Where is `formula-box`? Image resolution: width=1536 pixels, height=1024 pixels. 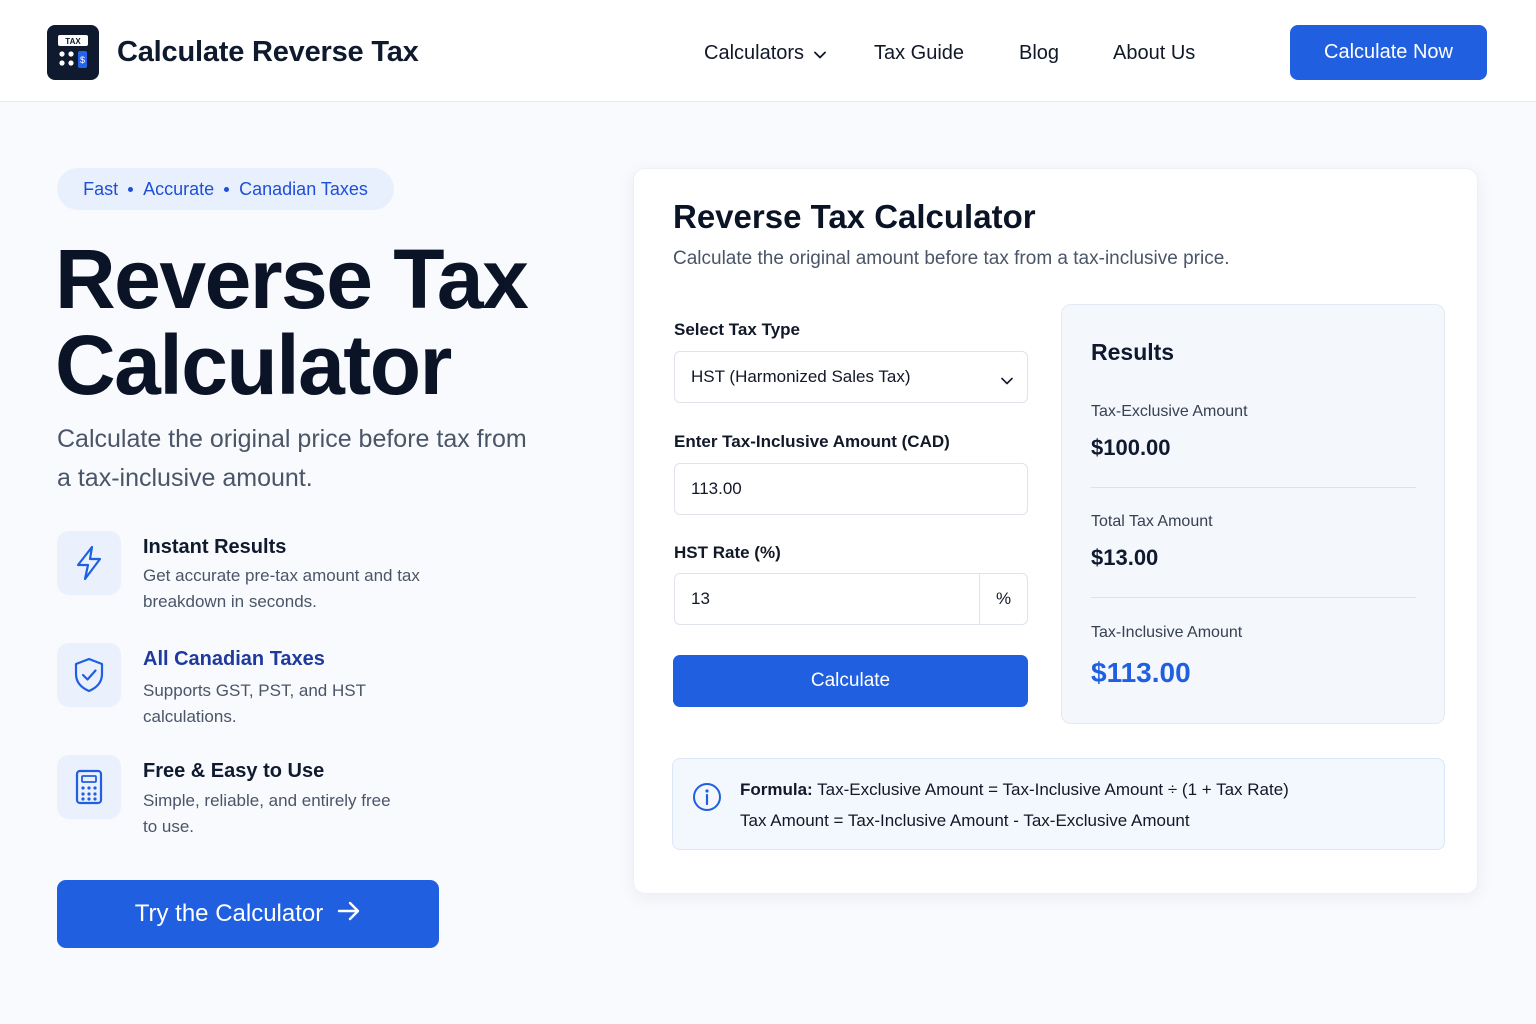
formula-box is located at coordinates (1058, 804).